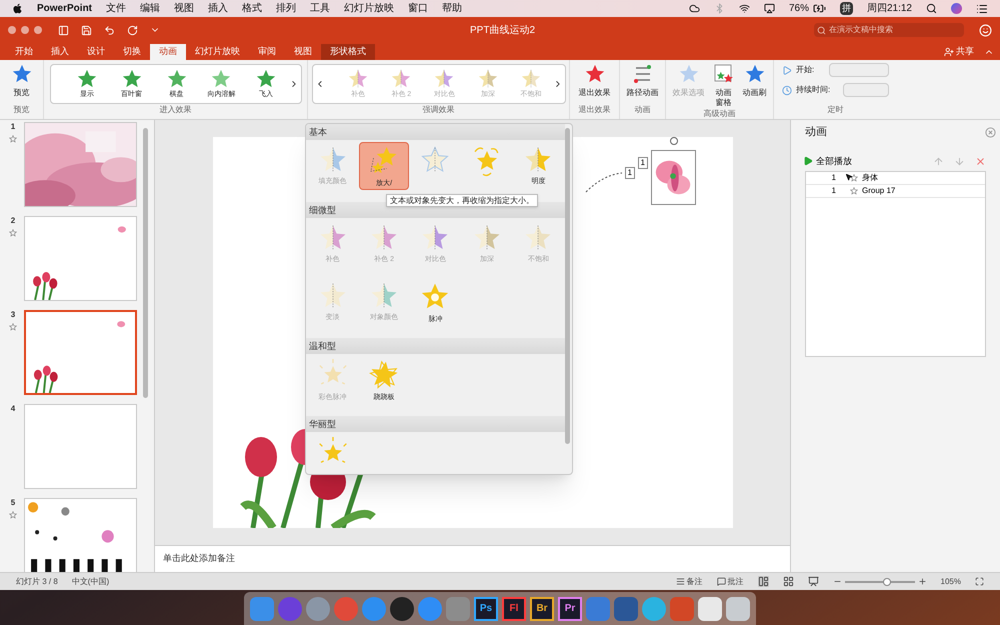 The image size is (1000, 625). What do you see at coordinates (950, 582) in the screenshot?
I see `zoom-percent: 105%` at bounding box center [950, 582].